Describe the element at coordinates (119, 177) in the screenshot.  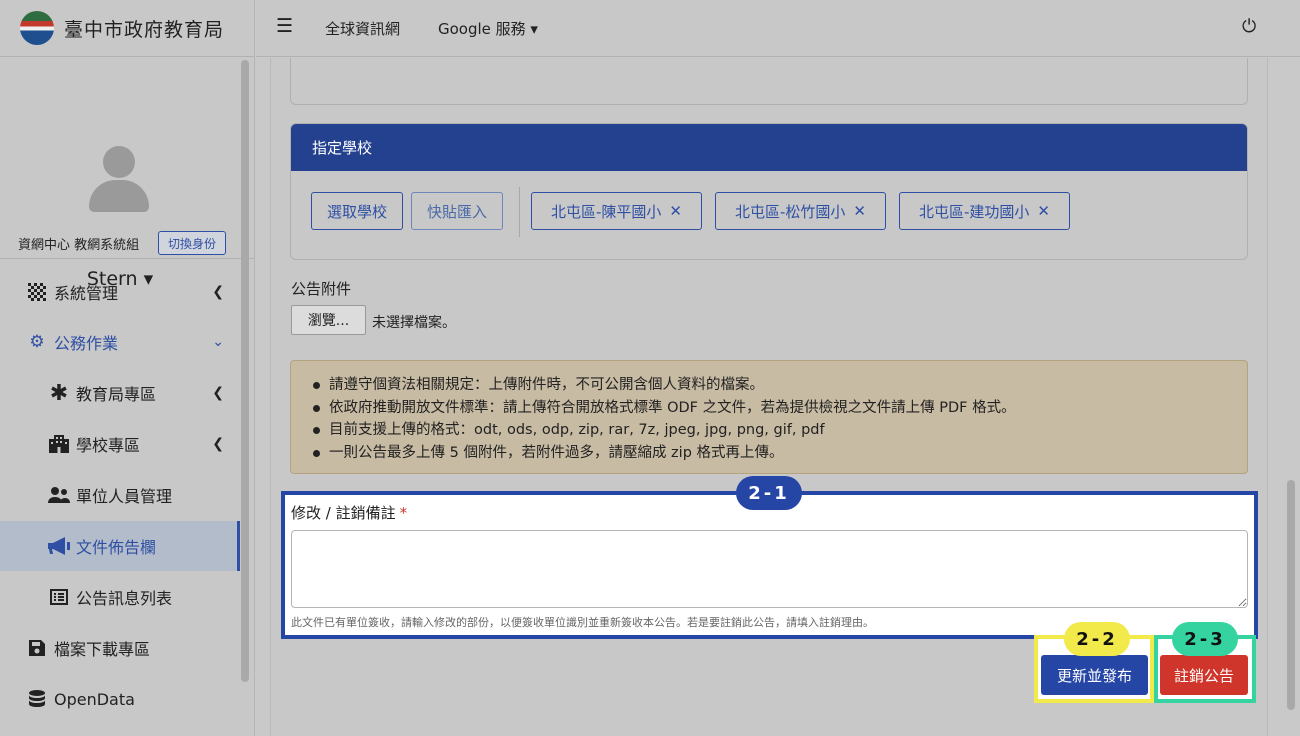
I see `avatar` at that location.